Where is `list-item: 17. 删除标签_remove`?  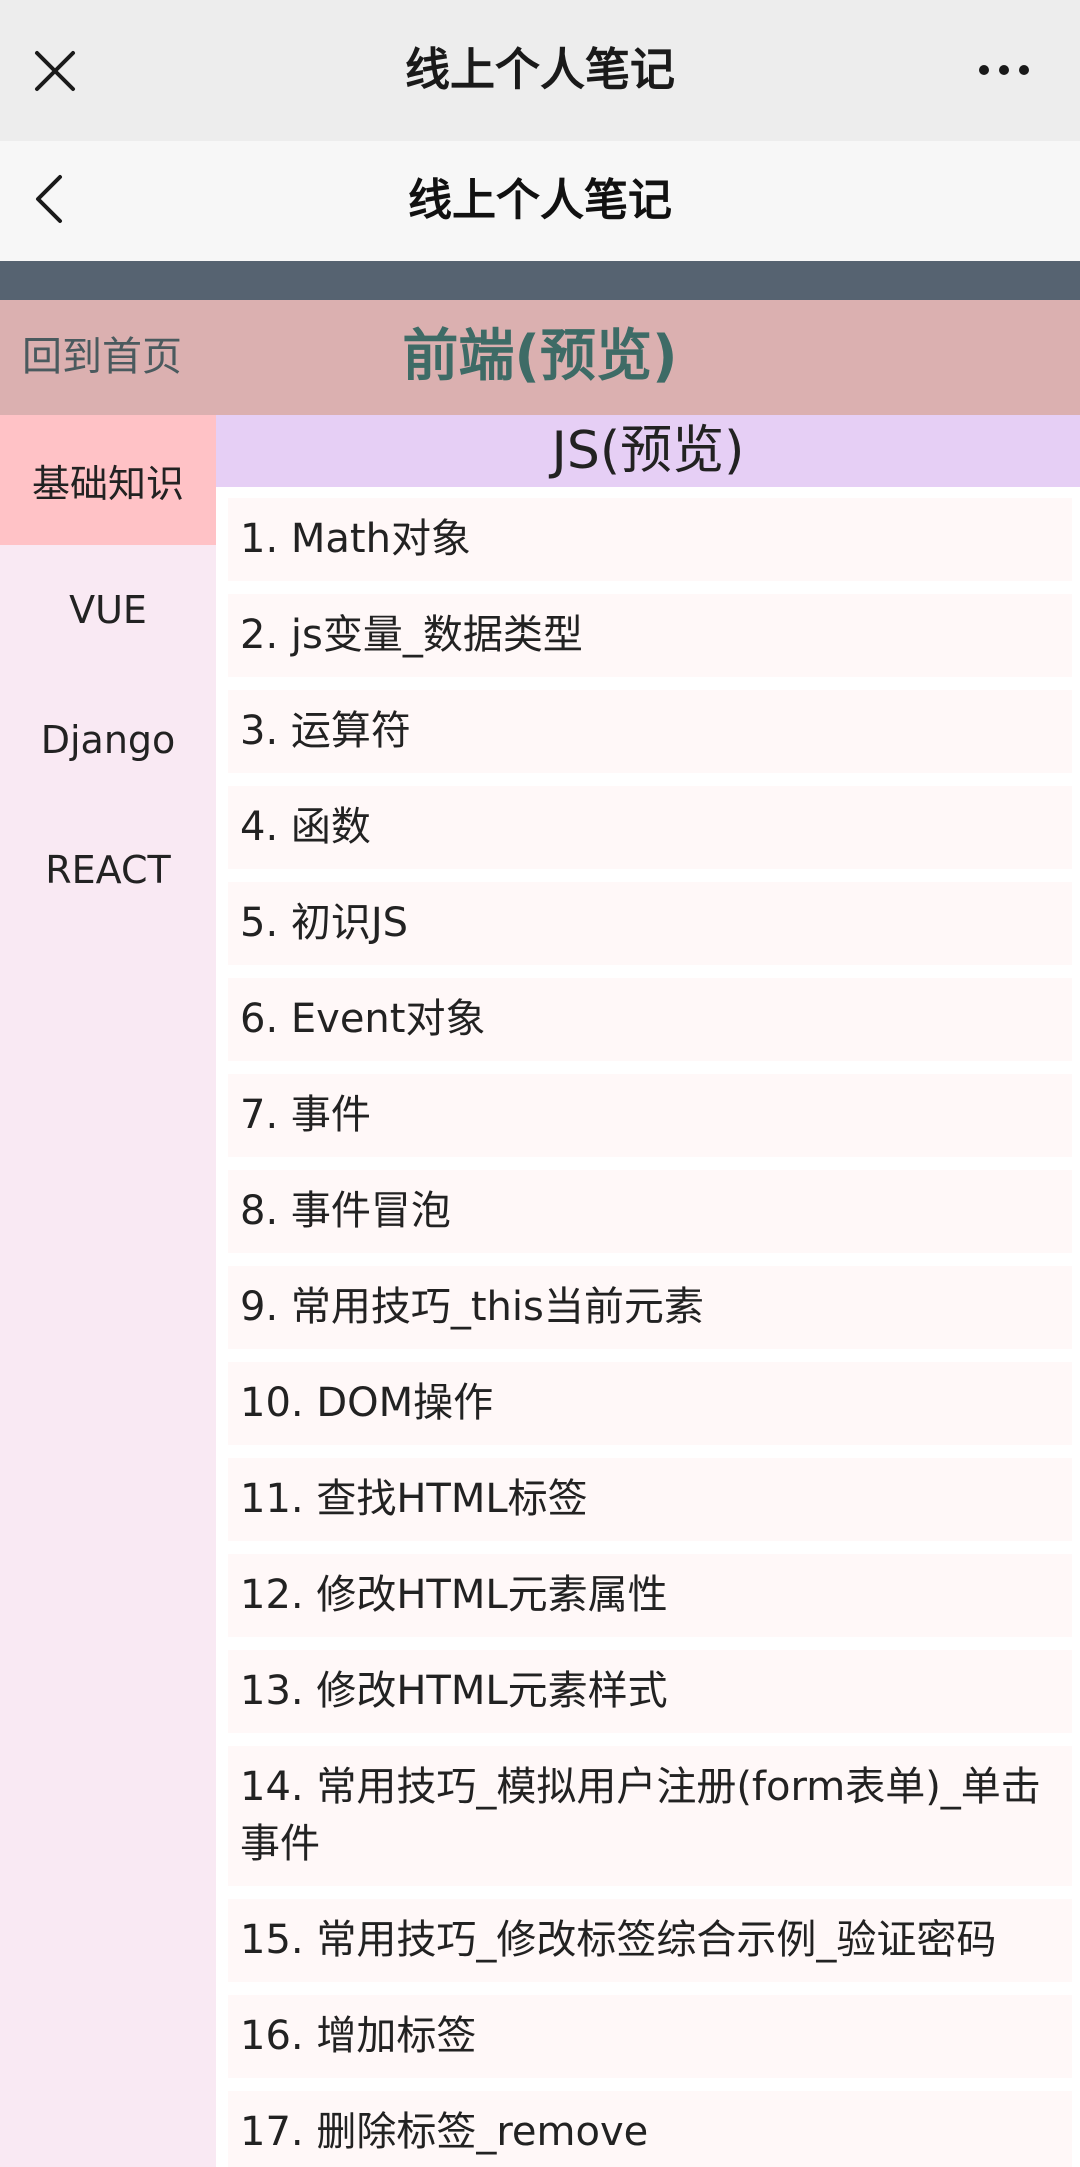 list-item: 17. 删除标签_remove is located at coordinates (650, 2129).